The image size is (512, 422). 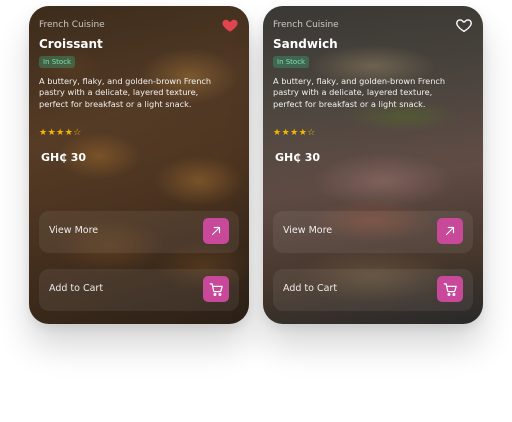 What do you see at coordinates (71, 44) in the screenshot?
I see `product-title: Croissant` at bounding box center [71, 44].